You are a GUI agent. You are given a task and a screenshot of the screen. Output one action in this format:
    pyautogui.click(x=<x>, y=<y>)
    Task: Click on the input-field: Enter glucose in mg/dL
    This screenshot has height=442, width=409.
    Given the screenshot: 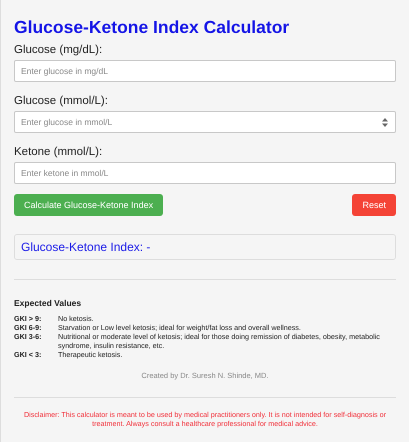 What is the action you would take?
    pyautogui.click(x=205, y=71)
    